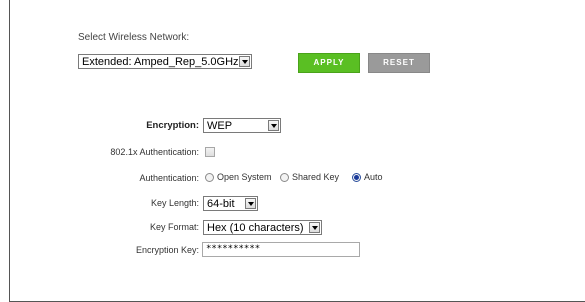  What do you see at coordinates (169, 178) in the screenshot?
I see `authentication-label: Authentication:` at bounding box center [169, 178].